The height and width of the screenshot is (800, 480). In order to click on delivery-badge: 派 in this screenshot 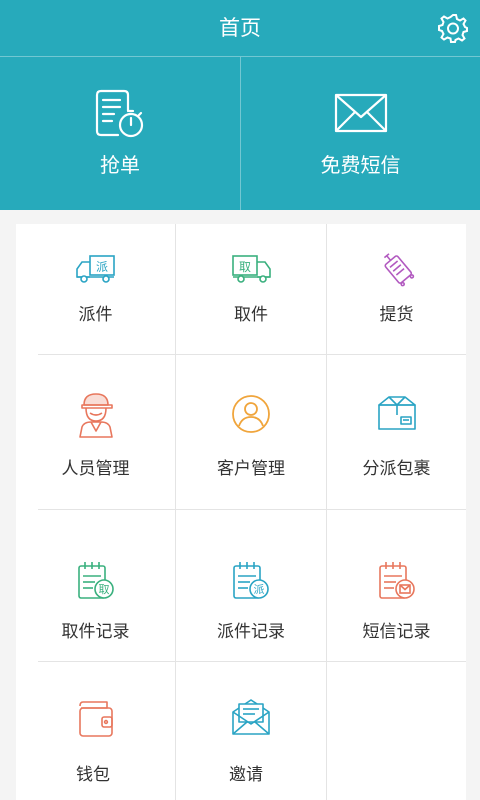, I will do `click(101, 267)`.